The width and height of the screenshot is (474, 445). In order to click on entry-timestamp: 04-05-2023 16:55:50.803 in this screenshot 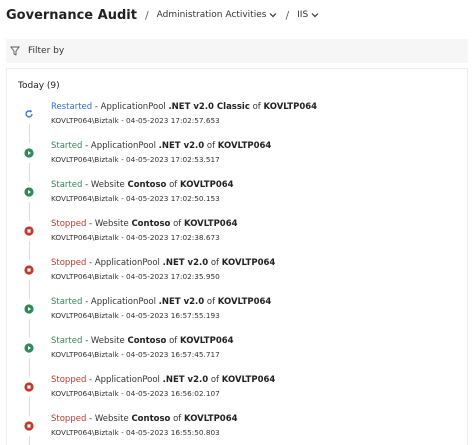, I will do `click(173, 432)`.